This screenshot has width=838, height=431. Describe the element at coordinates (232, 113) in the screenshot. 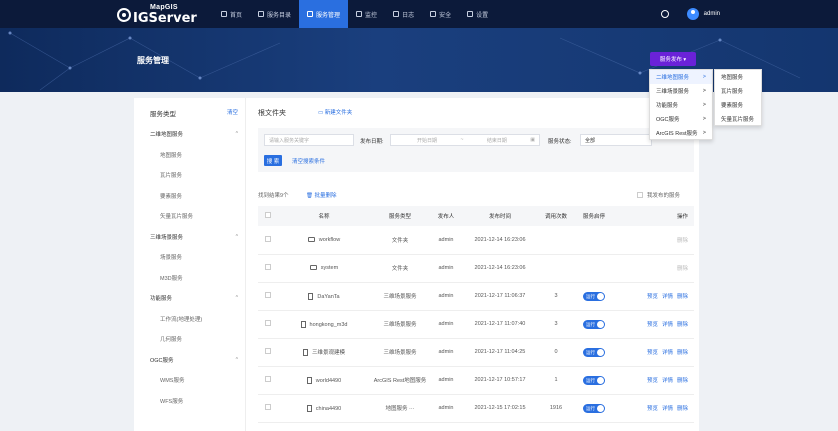

I see `sidebar-clear-link: 清空` at that location.